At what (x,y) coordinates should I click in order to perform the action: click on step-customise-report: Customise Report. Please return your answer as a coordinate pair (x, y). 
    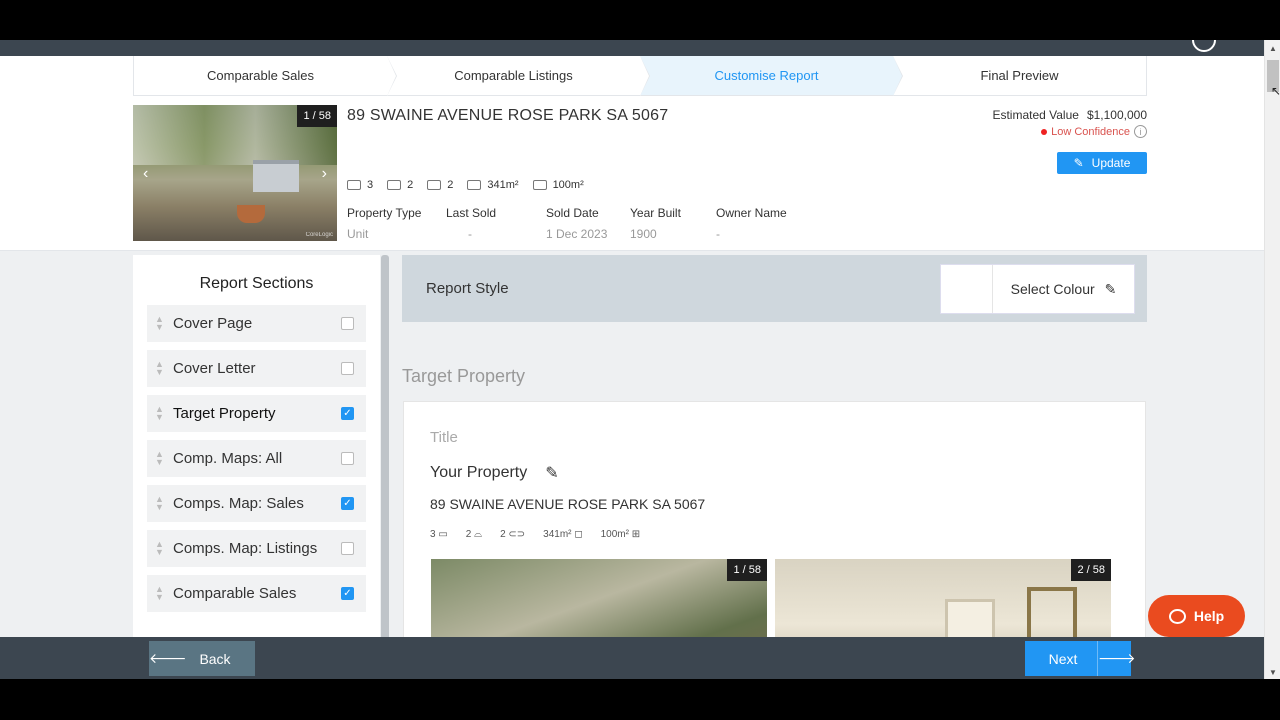
    Looking at the image, I should click on (771, 76).